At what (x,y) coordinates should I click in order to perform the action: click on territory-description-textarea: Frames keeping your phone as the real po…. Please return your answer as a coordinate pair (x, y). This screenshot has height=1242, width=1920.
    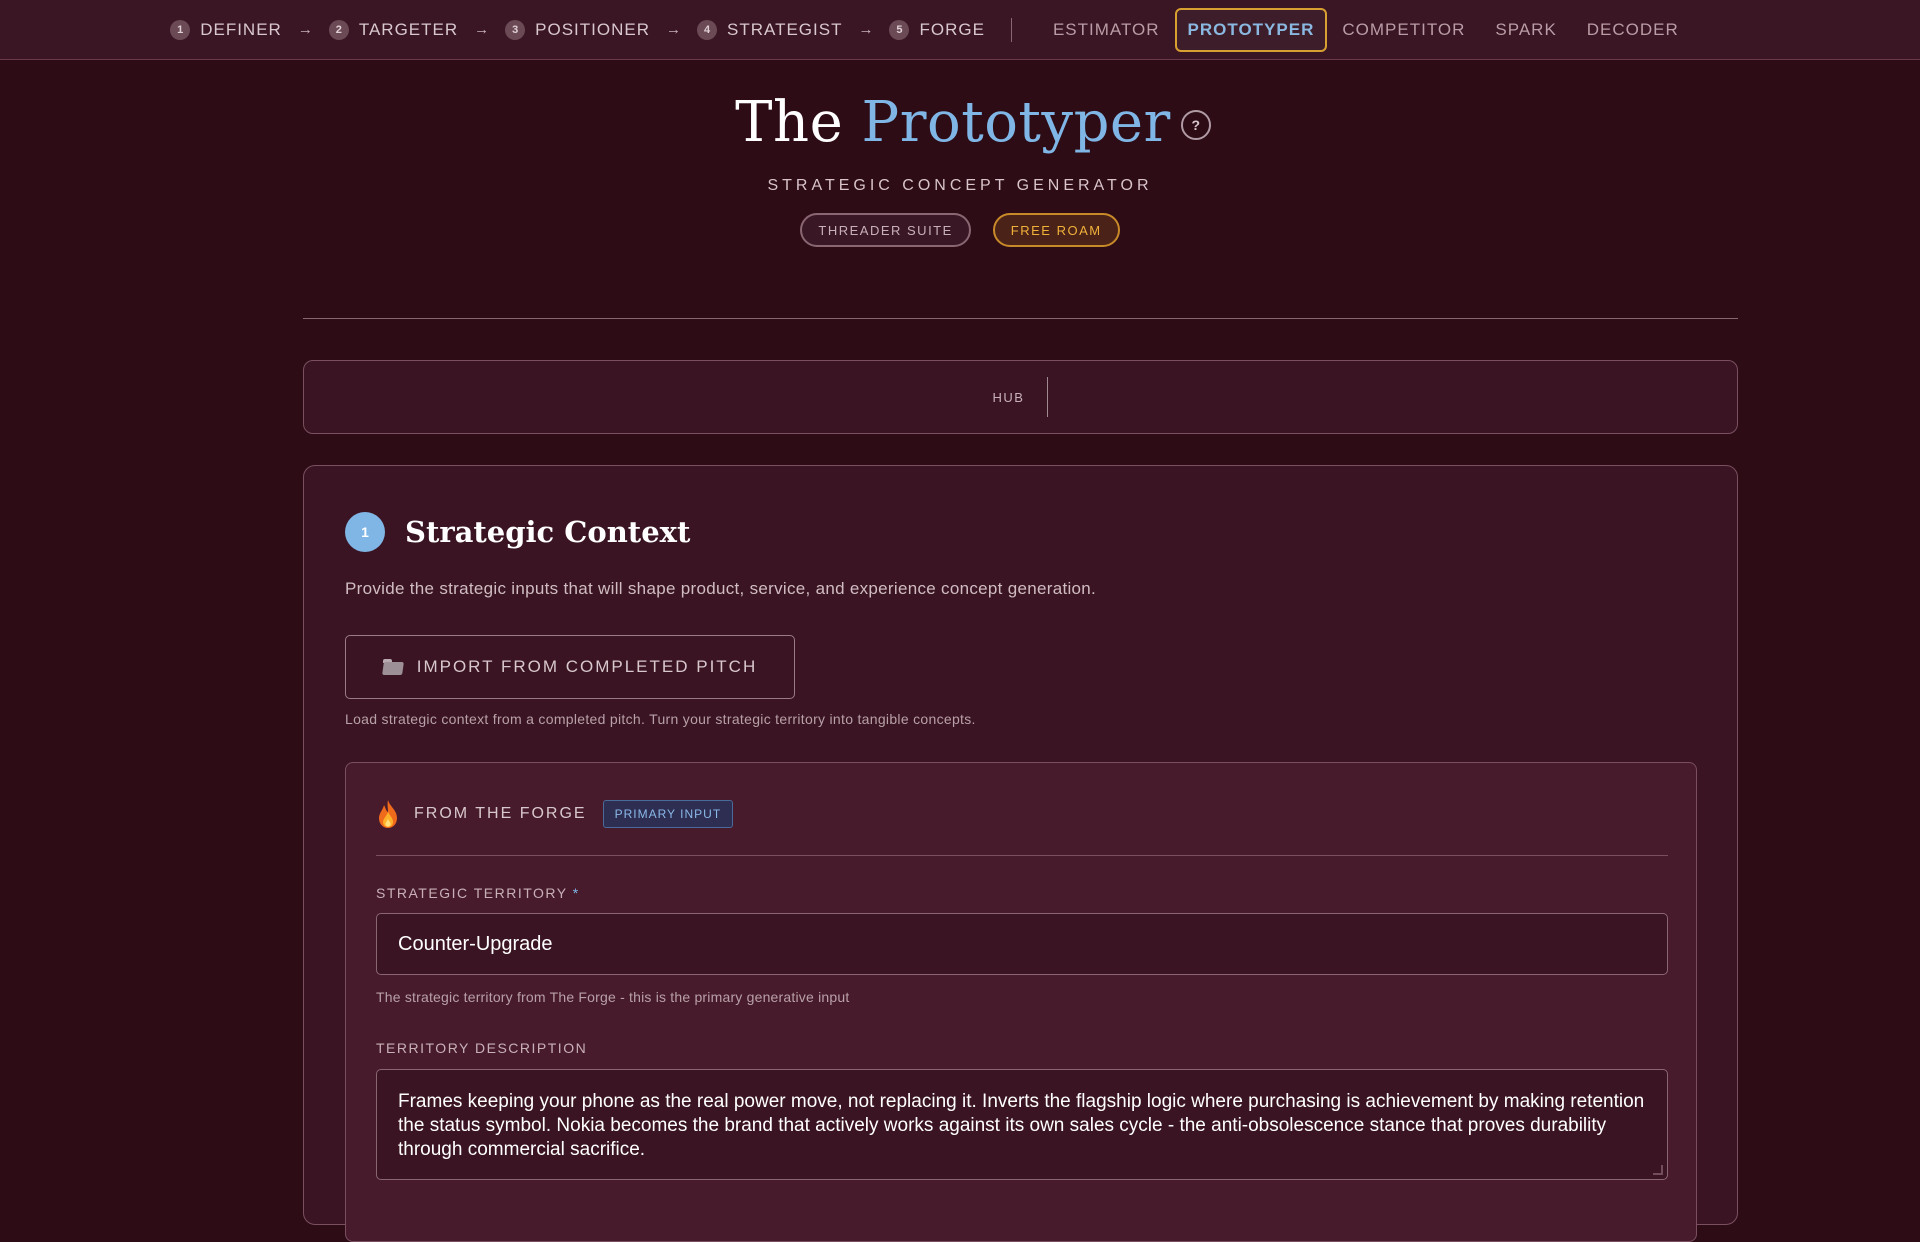
    Looking at the image, I should click on (1022, 1124).